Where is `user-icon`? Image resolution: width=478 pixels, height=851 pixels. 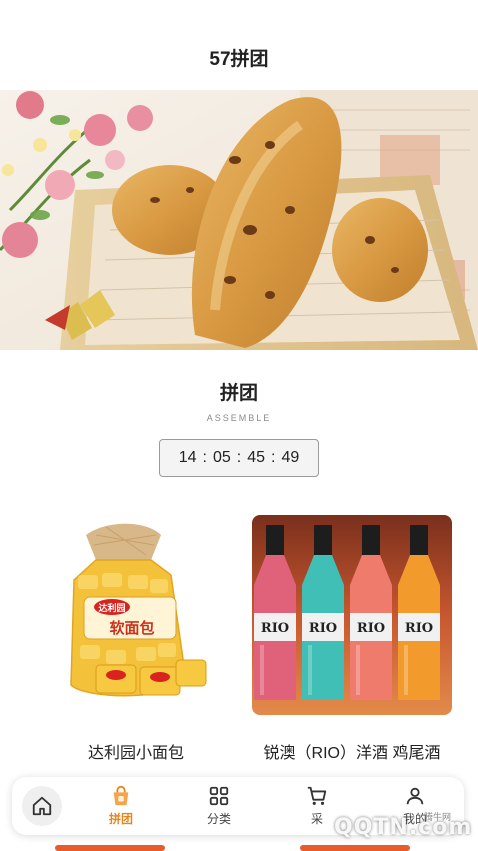 user-icon is located at coordinates (415, 796).